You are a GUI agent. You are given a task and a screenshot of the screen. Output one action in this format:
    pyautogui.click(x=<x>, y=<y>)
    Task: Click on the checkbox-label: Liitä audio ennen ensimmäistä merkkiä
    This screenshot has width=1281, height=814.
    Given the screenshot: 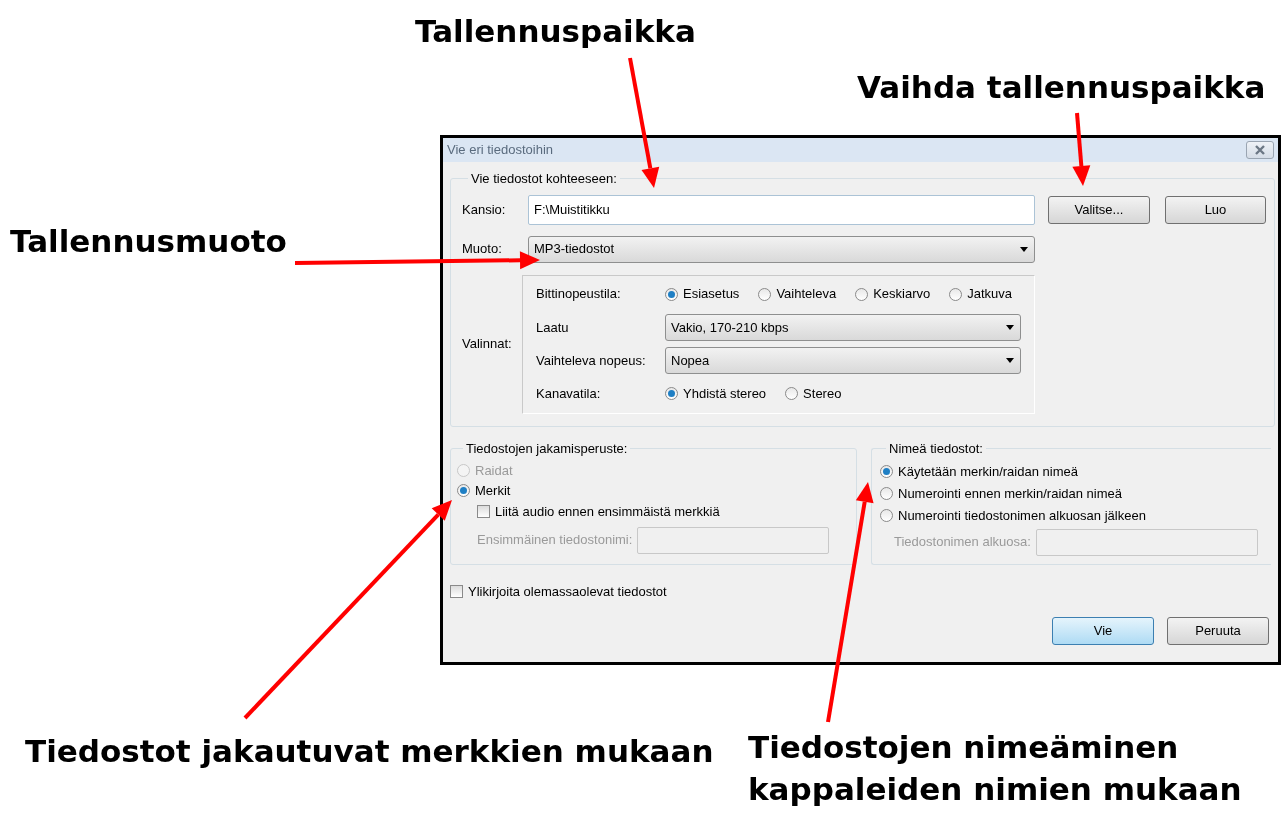 What is the action you would take?
    pyautogui.click(x=607, y=511)
    